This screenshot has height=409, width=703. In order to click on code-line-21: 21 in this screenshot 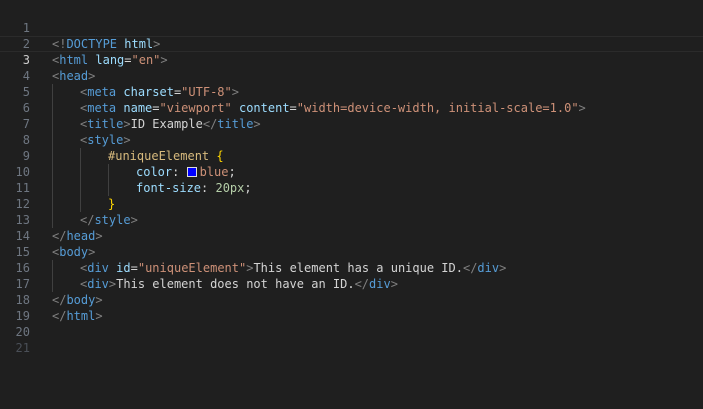, I will do `click(351, 339)`.